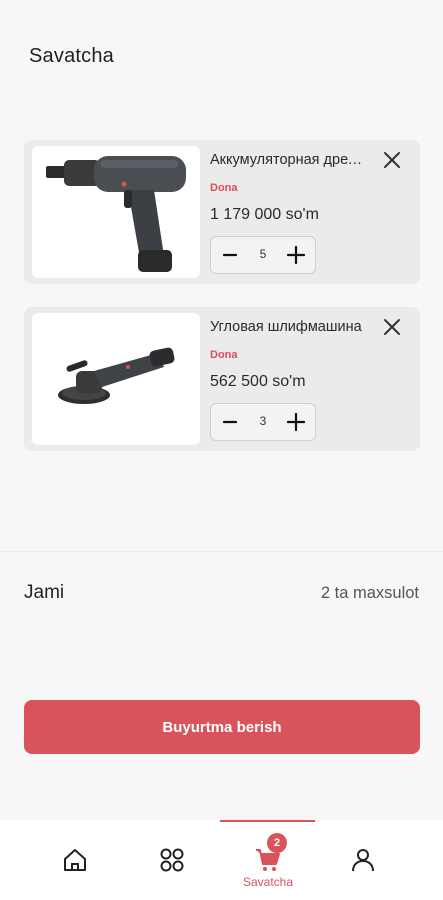  Describe the element at coordinates (264, 214) in the screenshot. I see `item-price: 1 179 000 so'm` at that location.